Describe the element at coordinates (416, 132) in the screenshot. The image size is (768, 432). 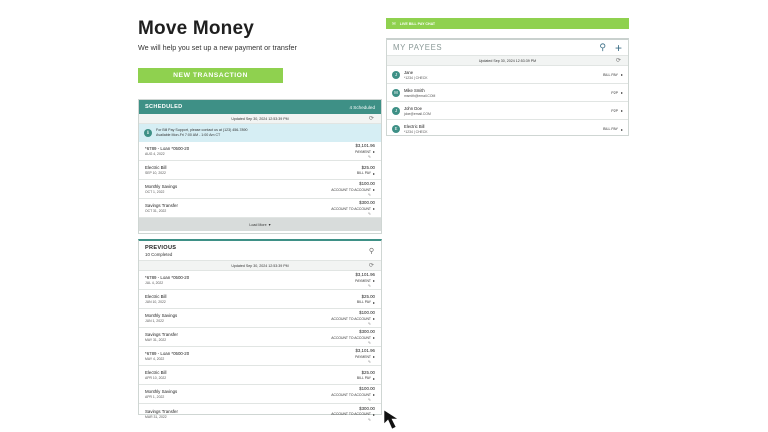
I see `payee-detail: *1234 | CHECK` at that location.